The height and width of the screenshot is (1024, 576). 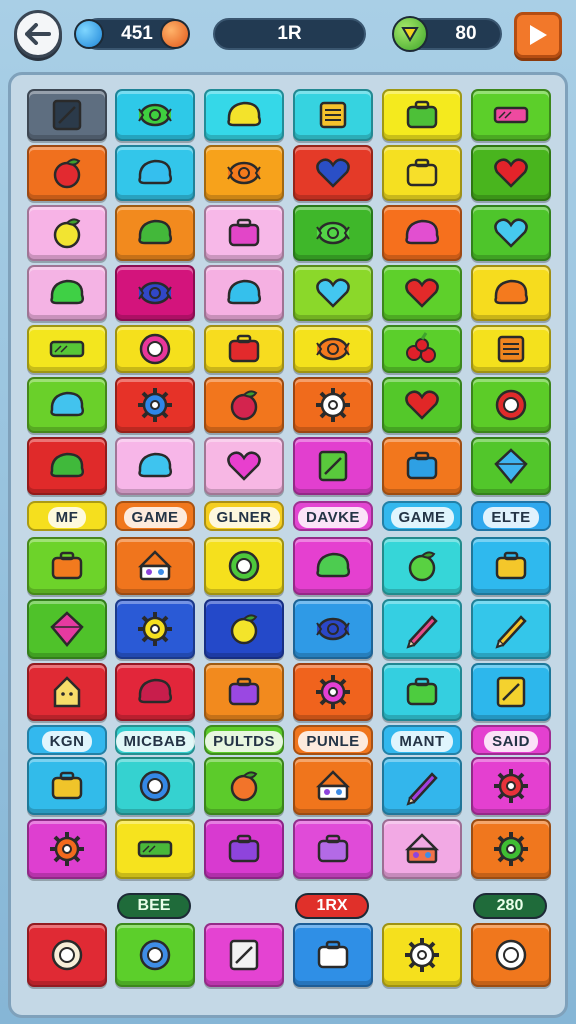 What do you see at coordinates (244, 516) in the screenshot?
I see `category-label-a-3: GLNER` at bounding box center [244, 516].